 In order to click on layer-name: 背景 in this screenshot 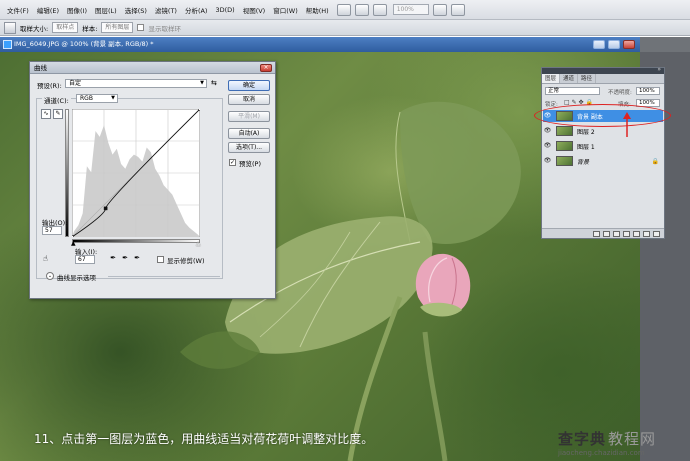, I will do `click(583, 162)`.